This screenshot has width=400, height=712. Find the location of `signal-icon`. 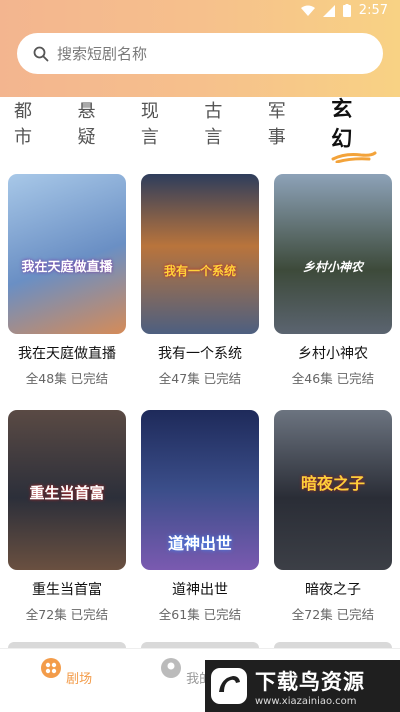

signal-icon is located at coordinates (328, 10).